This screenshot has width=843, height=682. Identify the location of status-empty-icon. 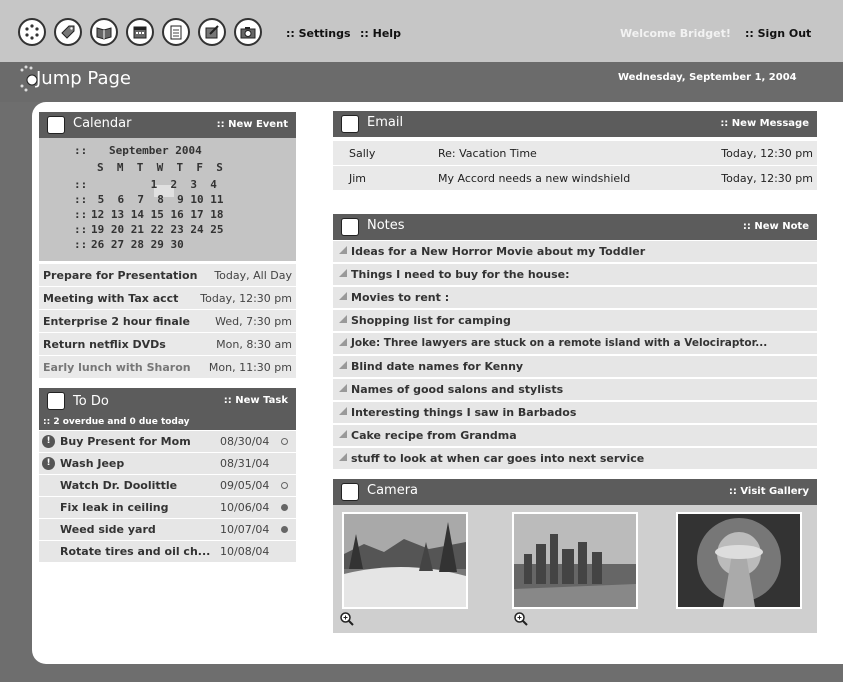
(284, 441).